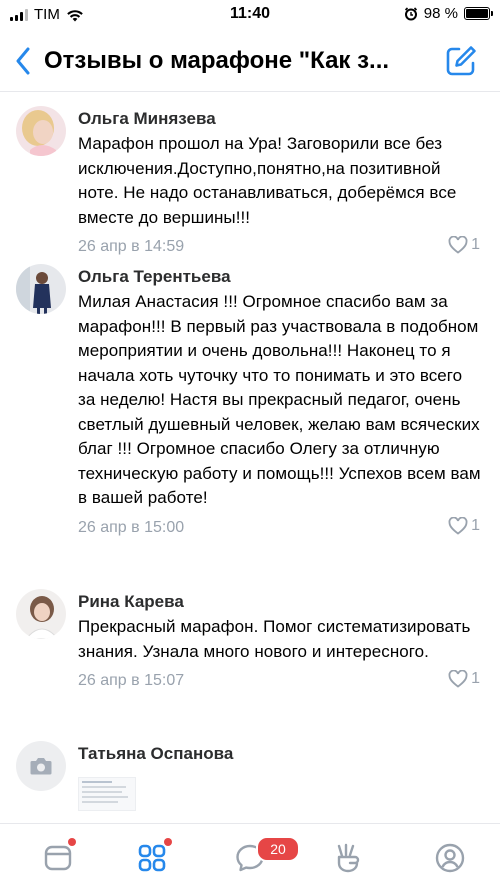 This screenshot has height=889, width=500. Describe the element at coordinates (281, 681) in the screenshot. I see `comment-meta: 26 апр в 15:07 1` at that location.